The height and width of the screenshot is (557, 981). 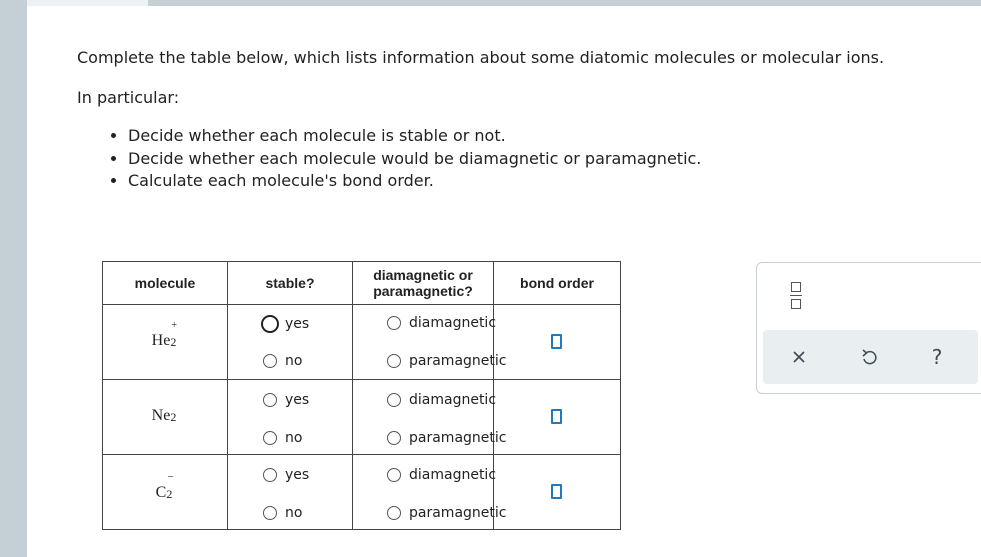 What do you see at coordinates (165, 283) in the screenshot?
I see `header-molecule: molecule` at bounding box center [165, 283].